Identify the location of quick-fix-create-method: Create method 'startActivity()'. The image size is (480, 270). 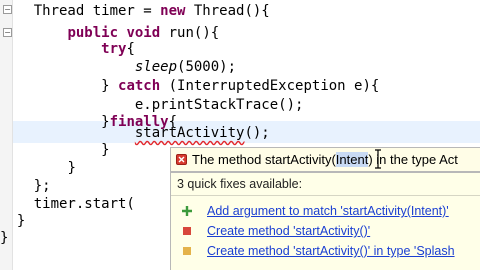
(275, 231).